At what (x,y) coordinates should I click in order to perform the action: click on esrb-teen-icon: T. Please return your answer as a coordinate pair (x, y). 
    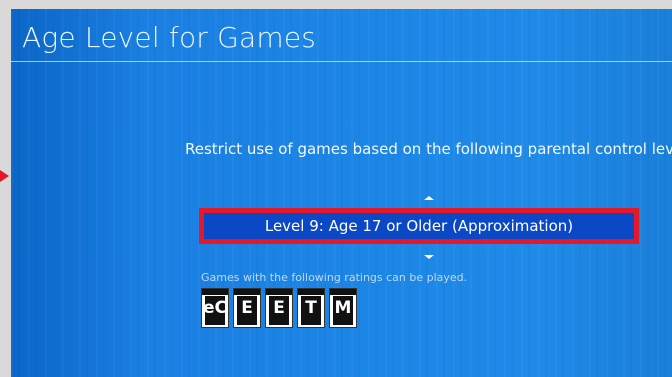
    Looking at the image, I should click on (311, 308).